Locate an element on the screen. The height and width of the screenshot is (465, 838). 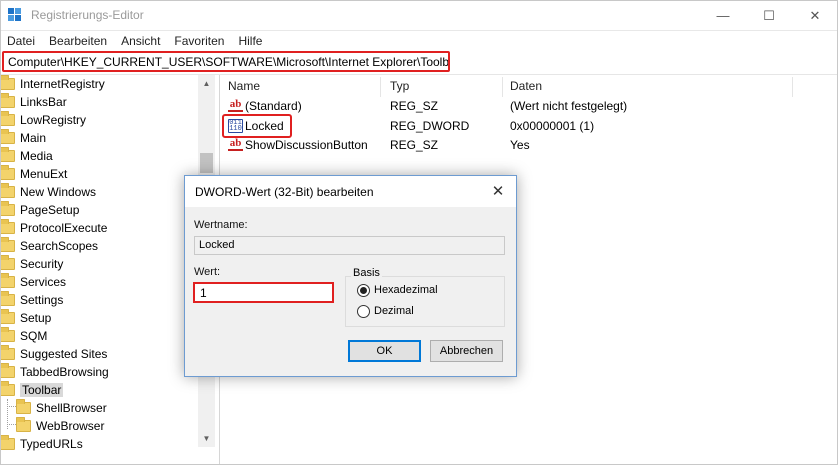
minimize-button: — is located at coordinates (723, 15).